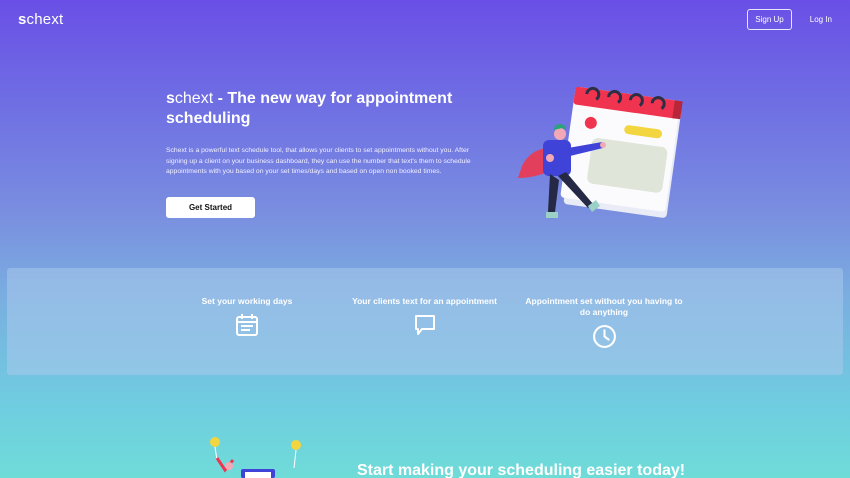  I want to click on calendar-illustration, so click(600, 152).